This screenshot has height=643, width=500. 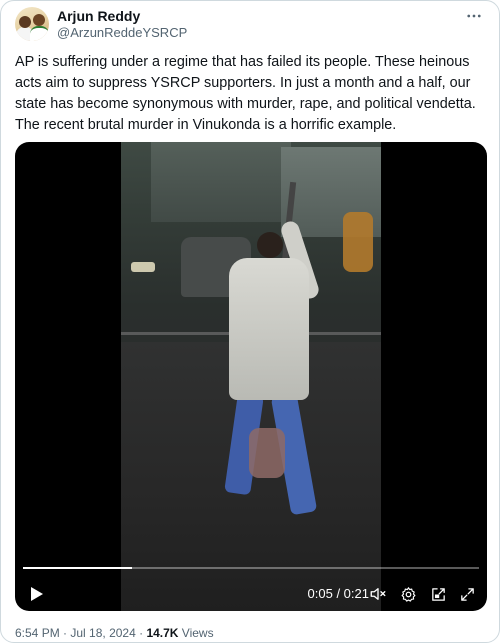 I want to click on popout-button, so click(x=438, y=594).